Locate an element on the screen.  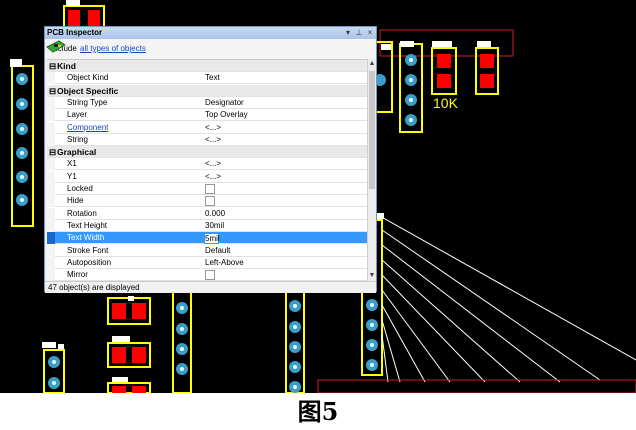
value-label-10k: 10K is located at coordinates (446, 103).